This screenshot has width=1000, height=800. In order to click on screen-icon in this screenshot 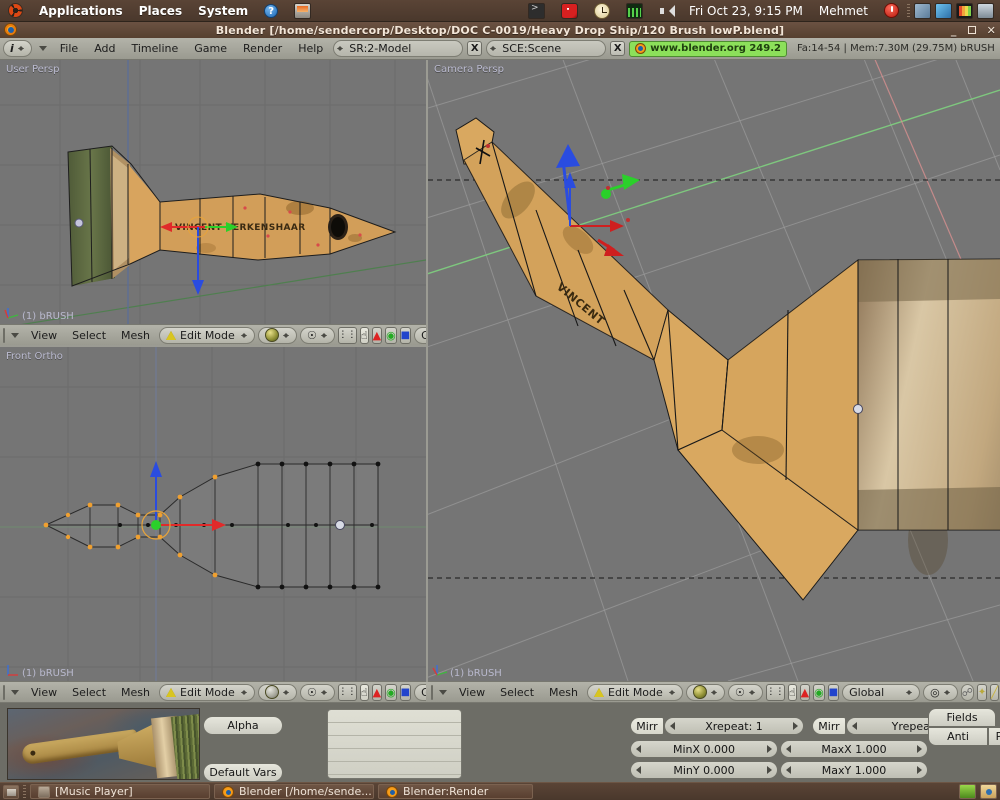, I will do `click(302, 11)`.